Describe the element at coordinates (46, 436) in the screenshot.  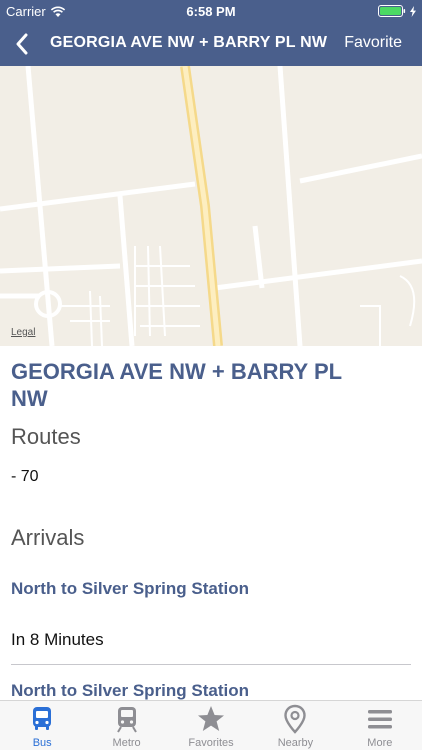
I see `routes-heading: Routes` at that location.